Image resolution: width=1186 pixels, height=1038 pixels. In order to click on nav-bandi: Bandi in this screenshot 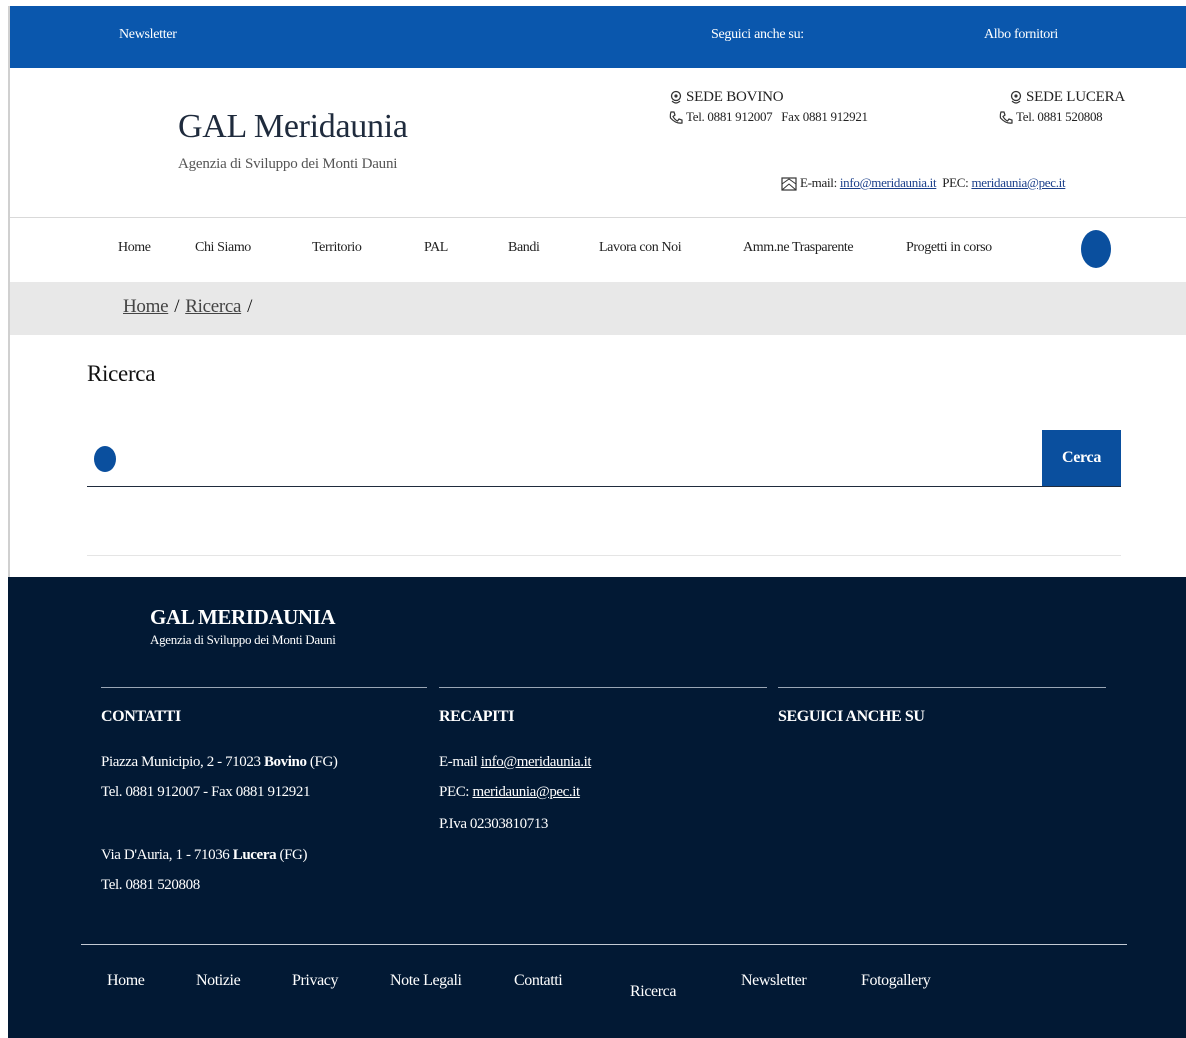, I will do `click(524, 248)`.